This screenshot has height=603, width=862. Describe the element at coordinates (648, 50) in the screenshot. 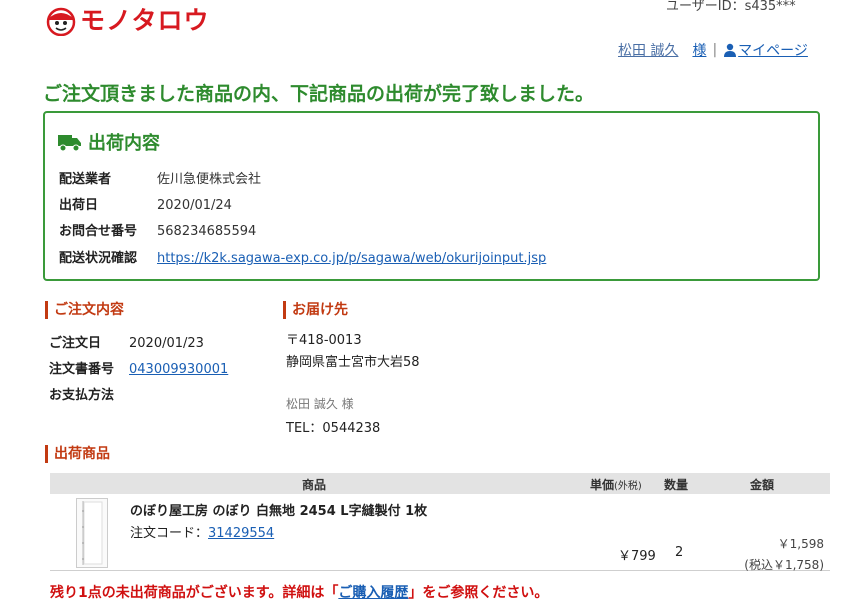

I see `user-name: 松田 誠久` at that location.